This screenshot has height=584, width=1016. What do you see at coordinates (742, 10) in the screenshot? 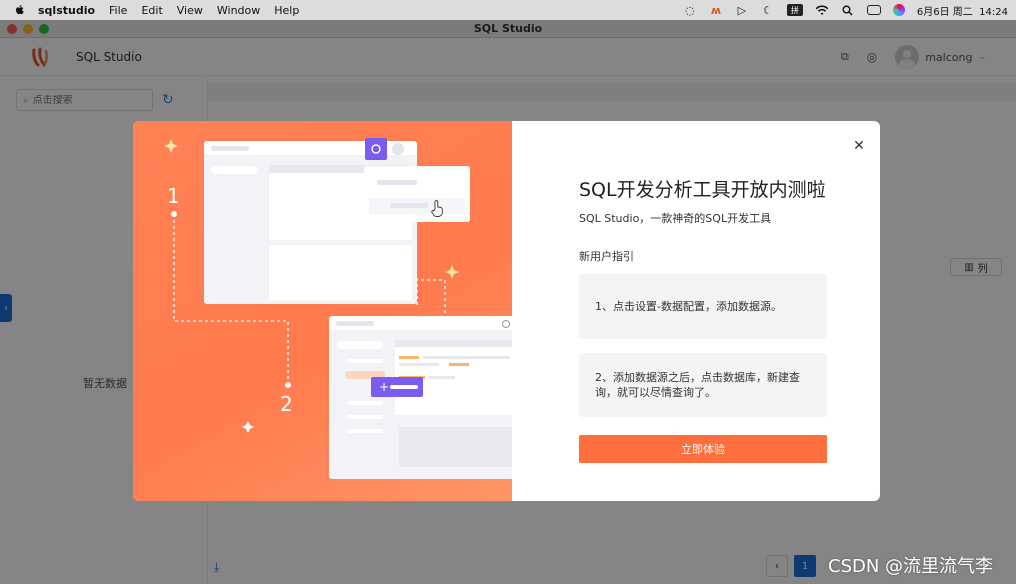
I see `play-status-icon: ▷` at bounding box center [742, 10].